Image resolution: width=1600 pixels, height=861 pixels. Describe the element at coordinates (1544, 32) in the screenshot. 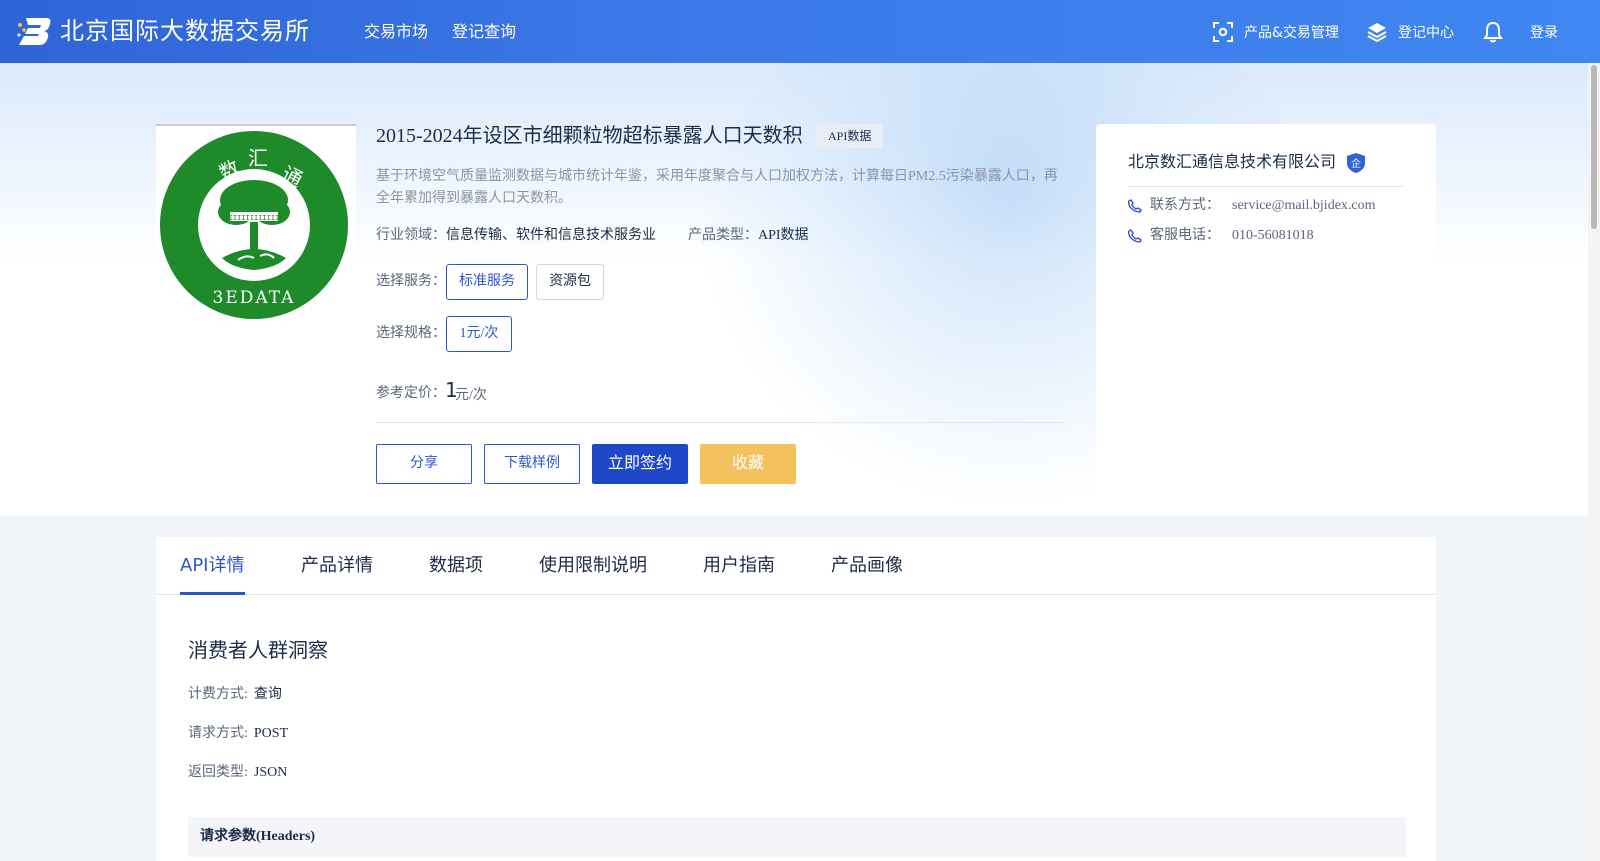

I see `login-link: 登录` at that location.